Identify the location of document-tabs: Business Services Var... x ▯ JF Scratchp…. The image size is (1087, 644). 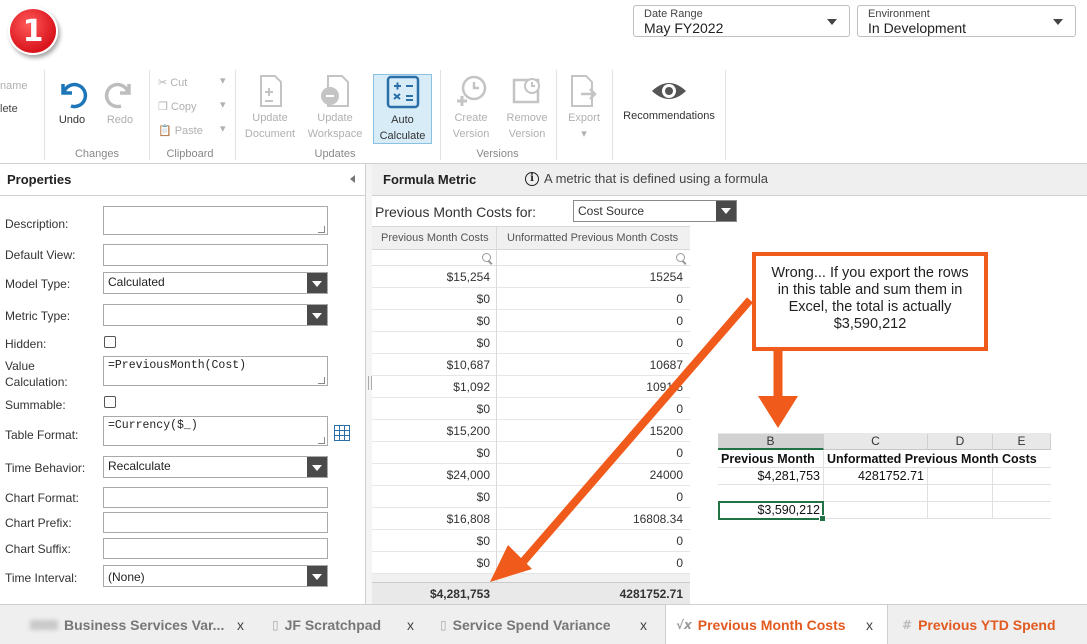
(543, 624).